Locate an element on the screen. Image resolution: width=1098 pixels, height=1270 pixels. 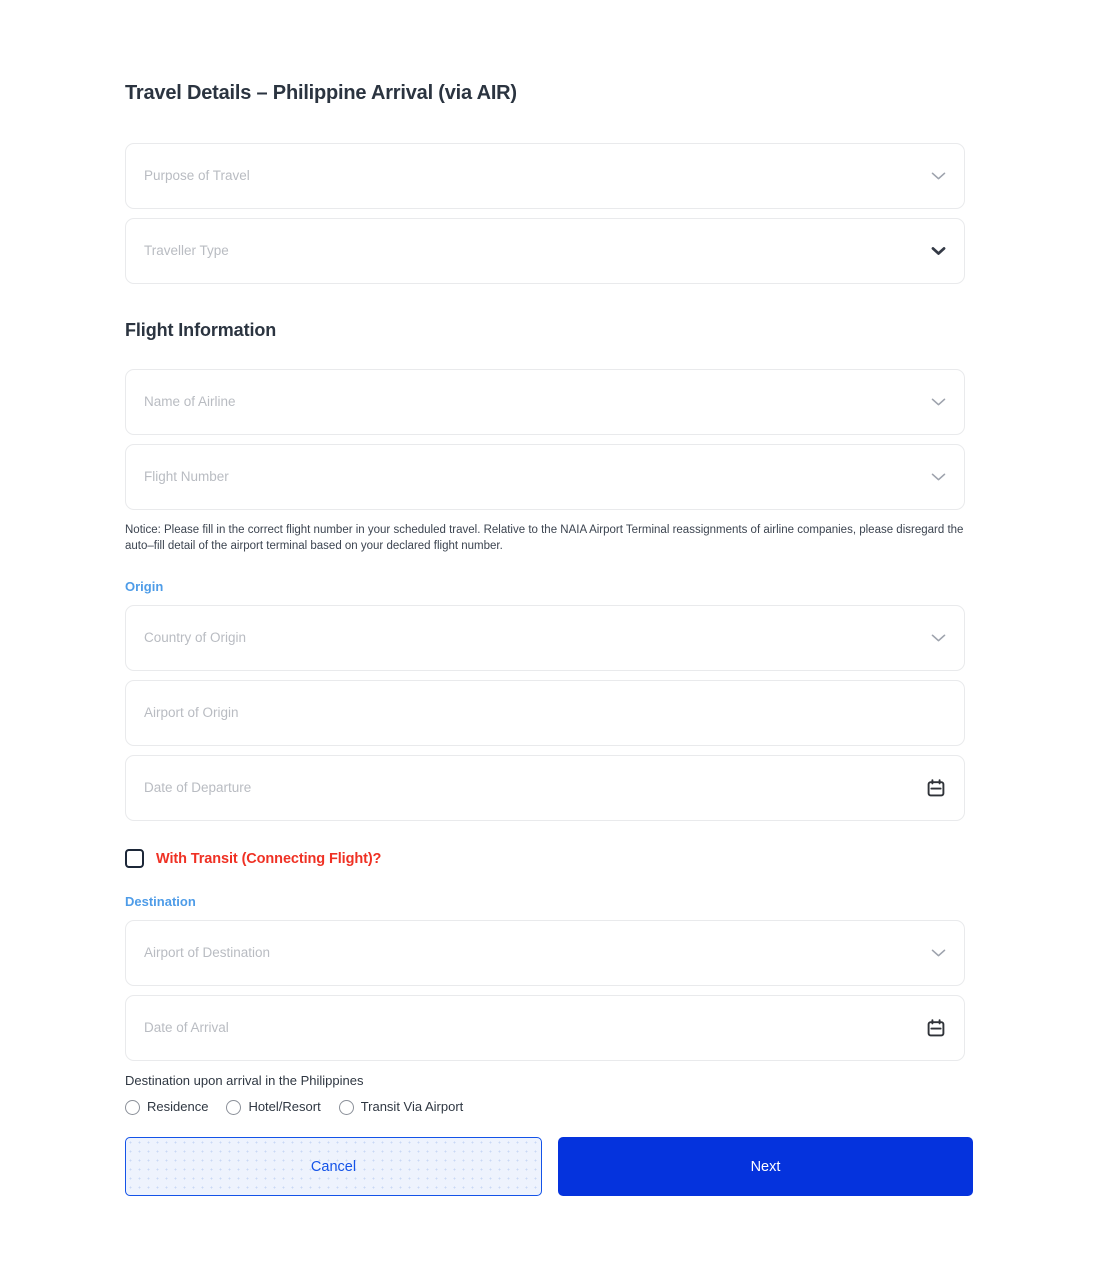
cancel-button: Cancel is located at coordinates (333, 1166).